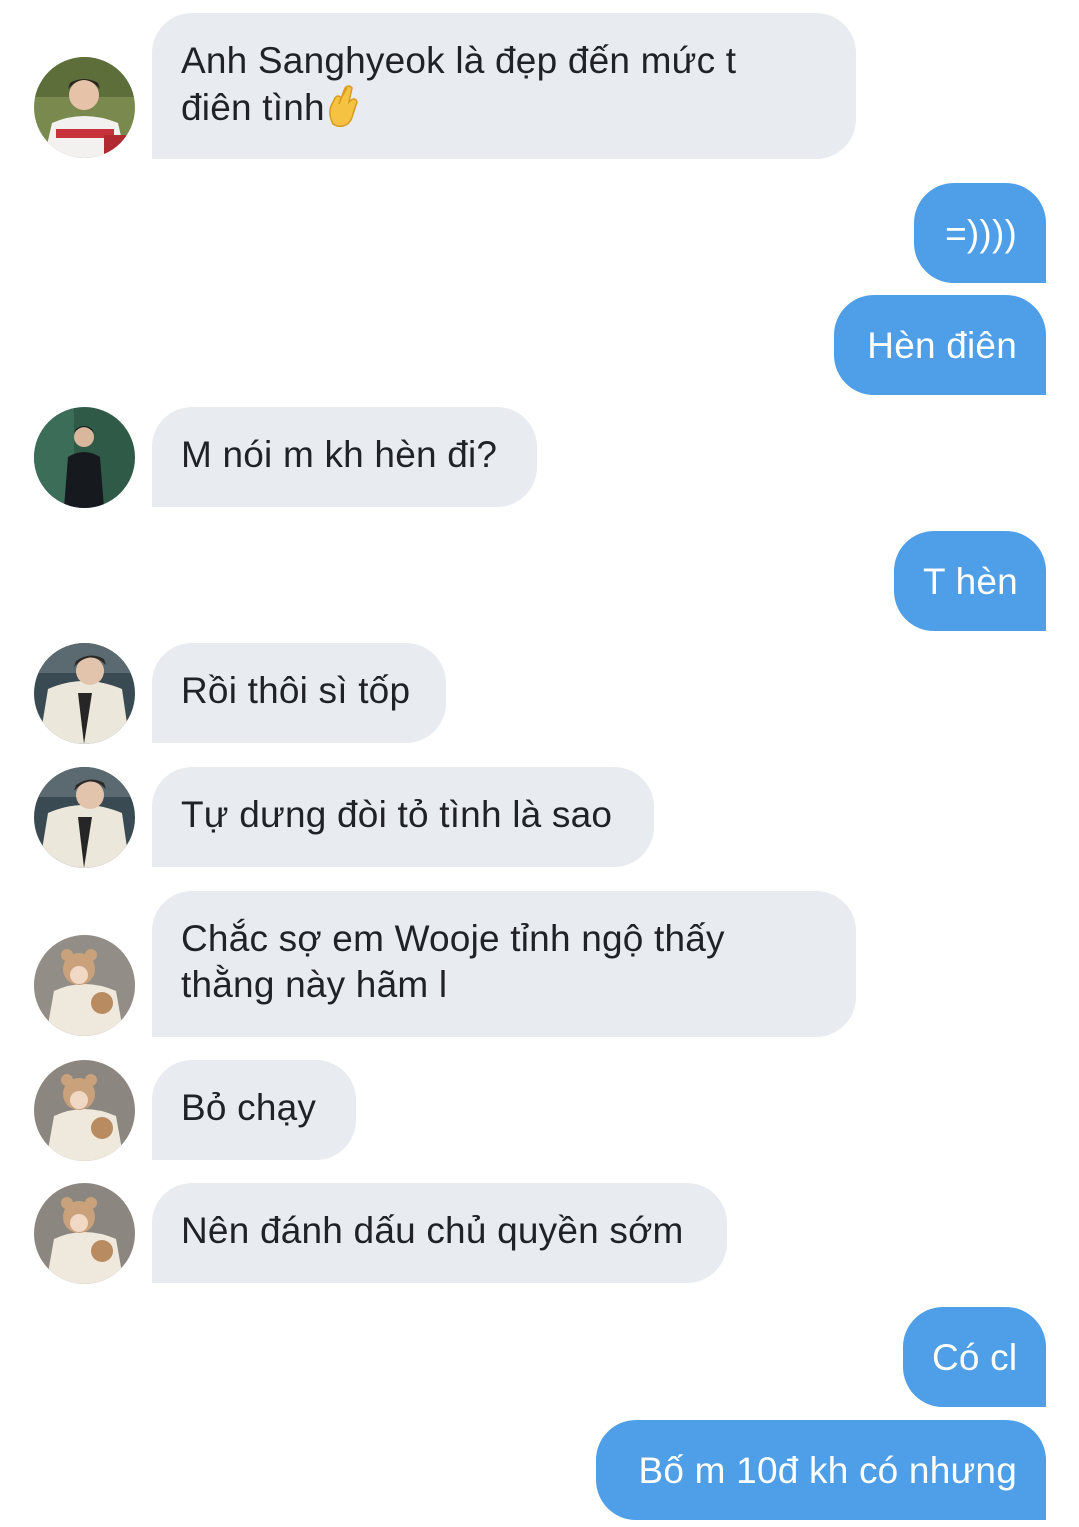  Describe the element at coordinates (314, 984) in the screenshot. I see `message-text: thằng này hãm l` at that location.